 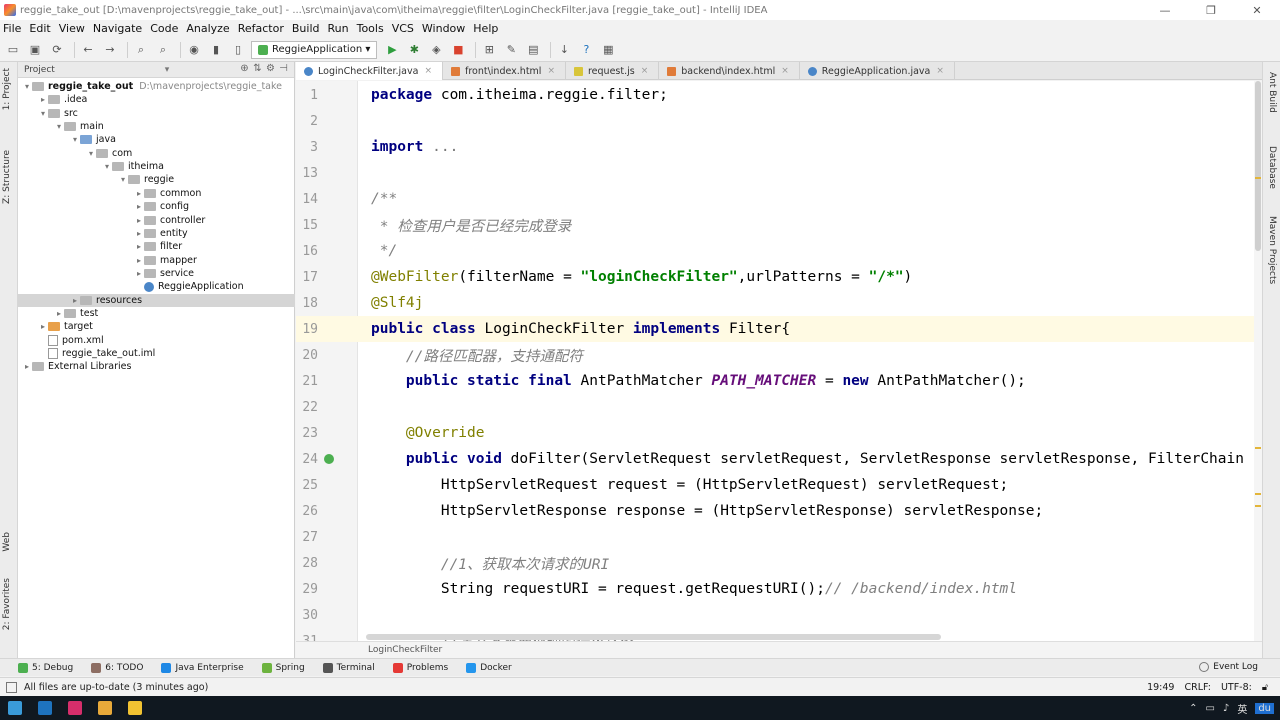 I want to click on tree-item: ▾ src, so click(x=156, y=113).